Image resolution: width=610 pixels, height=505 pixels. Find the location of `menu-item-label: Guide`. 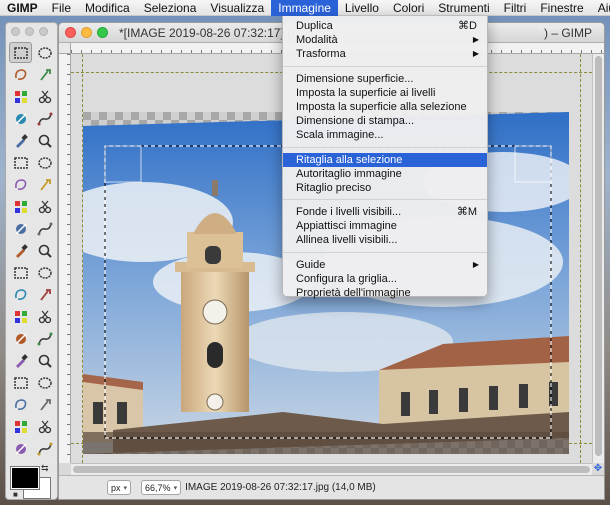

menu-item-label: Guide is located at coordinates (311, 264).